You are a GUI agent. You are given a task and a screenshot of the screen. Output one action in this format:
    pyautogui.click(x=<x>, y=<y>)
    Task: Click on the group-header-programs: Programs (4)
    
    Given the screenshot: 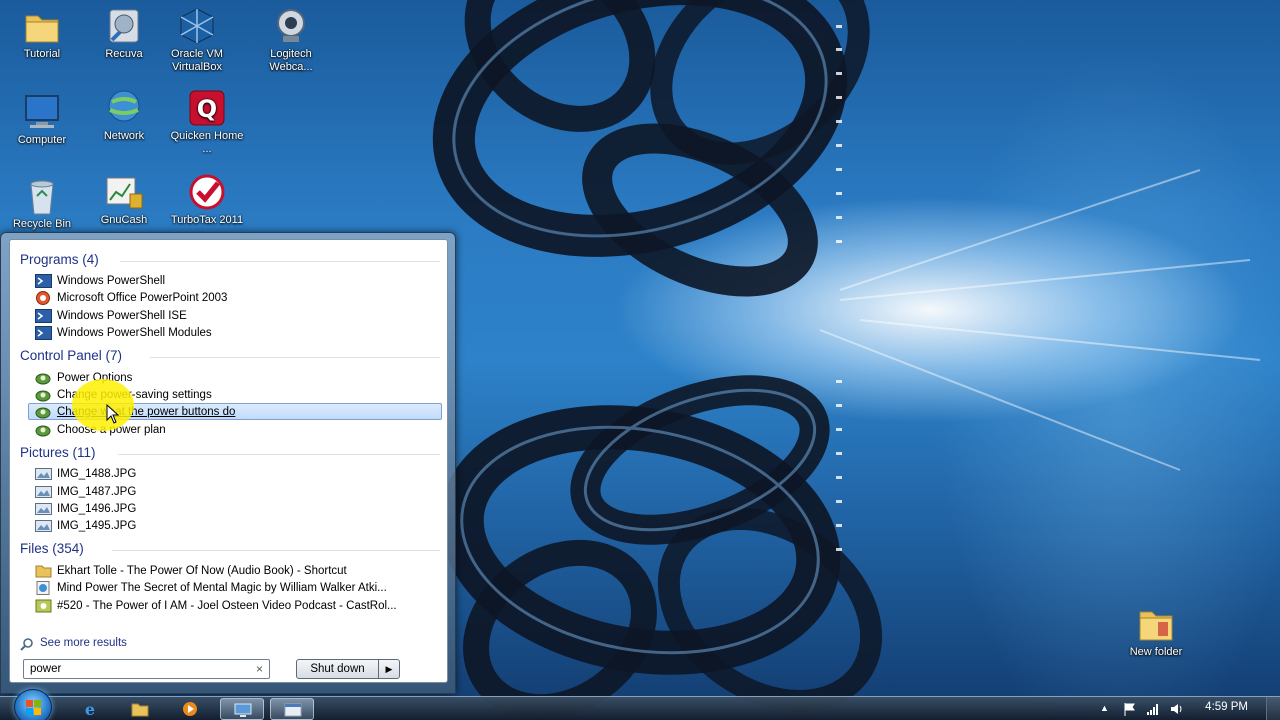 What is the action you would take?
    pyautogui.click(x=230, y=261)
    